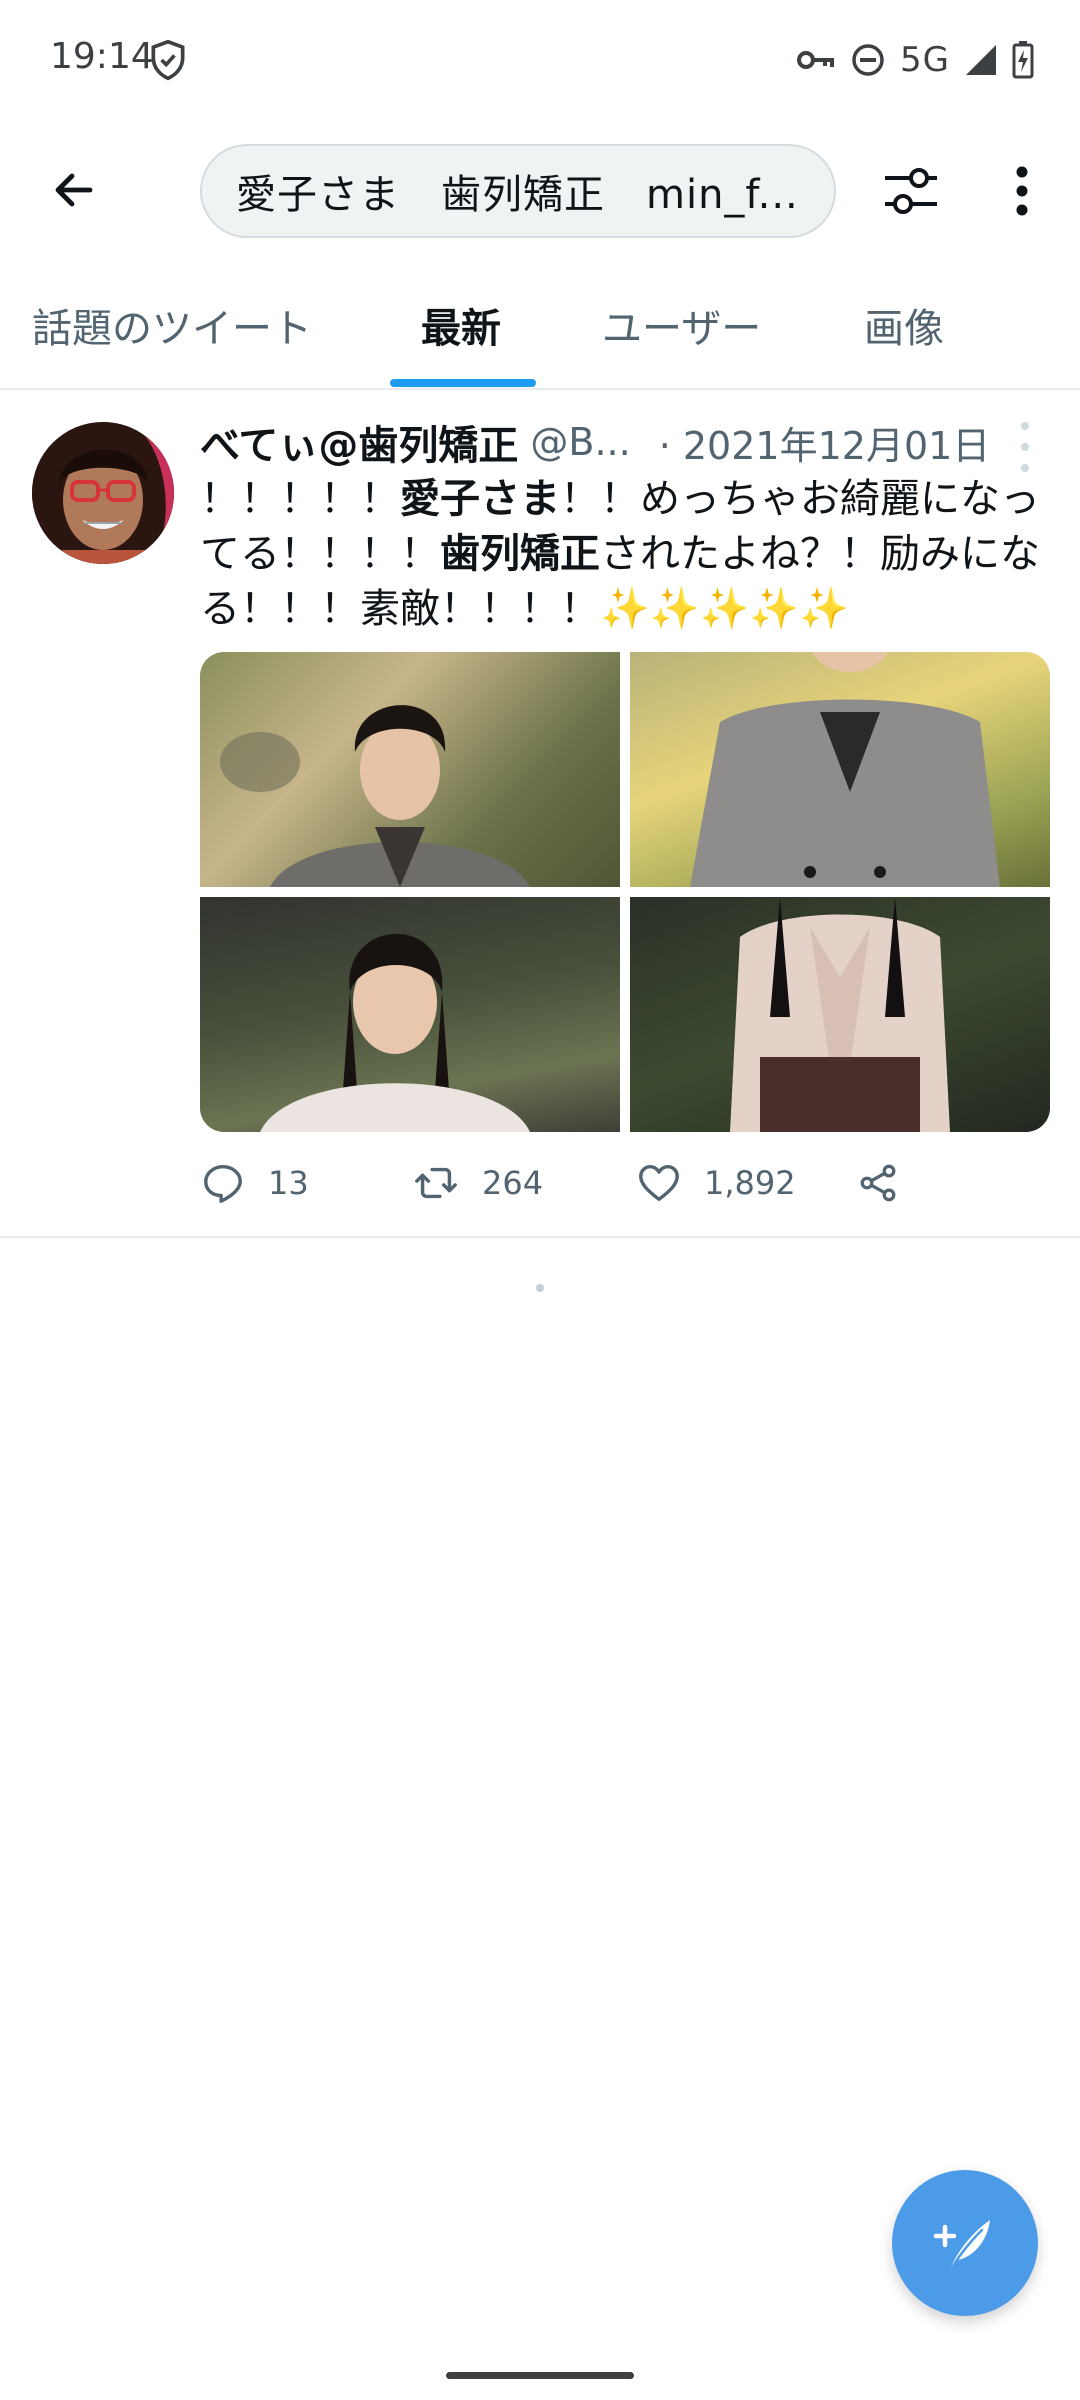 The height and width of the screenshot is (2400, 1080). What do you see at coordinates (288, 1183) in the screenshot?
I see `reply-count: 13` at bounding box center [288, 1183].